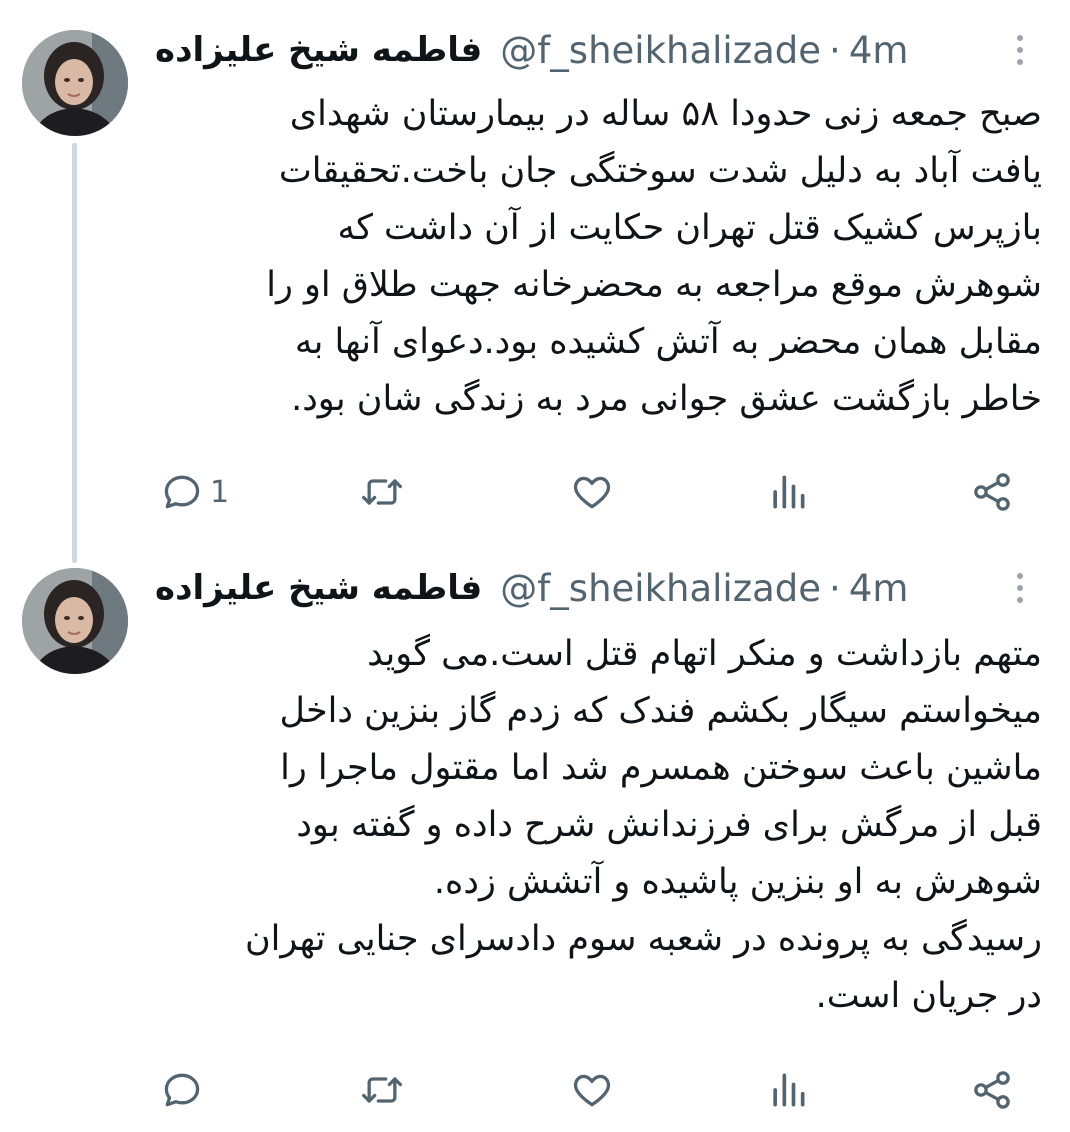 The width and height of the screenshot is (1070, 1132). I want to click on reply-button, so click(185, 1090).